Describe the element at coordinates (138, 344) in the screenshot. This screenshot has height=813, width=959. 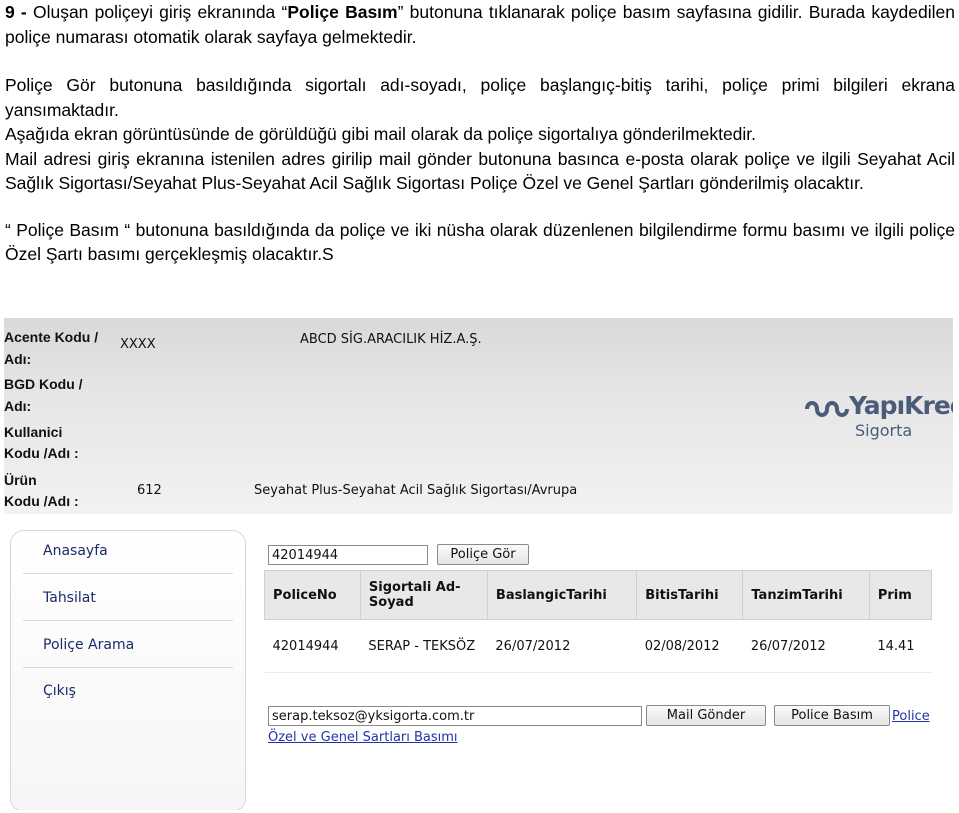
I see `acente-code: XXXX` at that location.